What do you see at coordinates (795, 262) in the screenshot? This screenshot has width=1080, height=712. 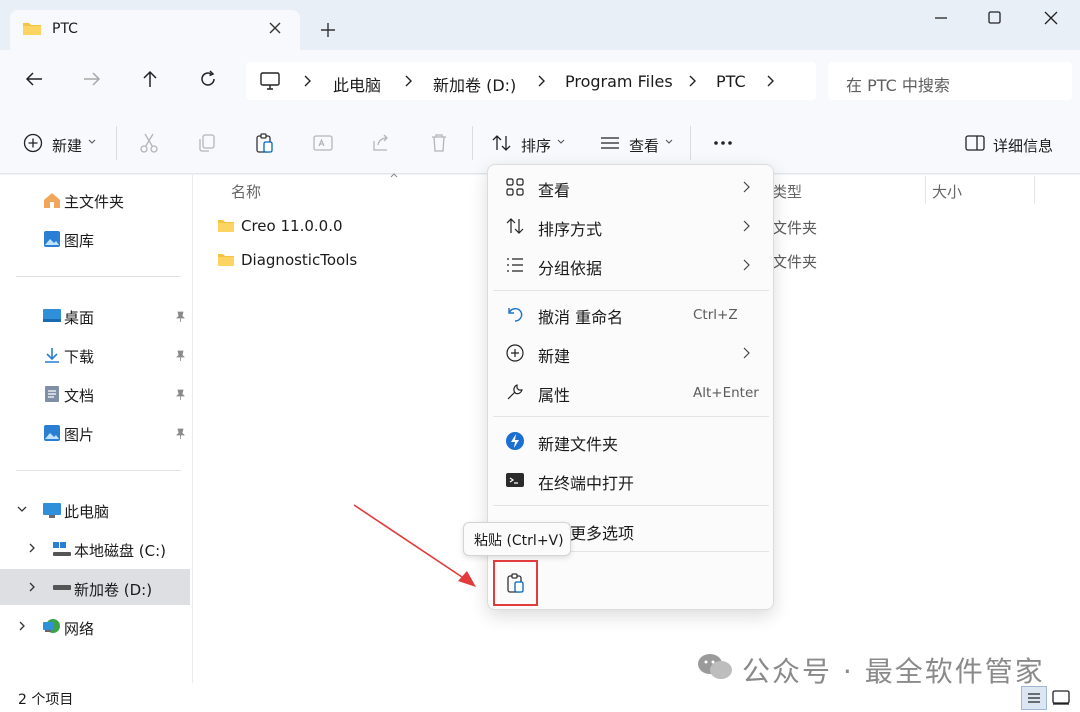 I see `file-type: 文件夹` at bounding box center [795, 262].